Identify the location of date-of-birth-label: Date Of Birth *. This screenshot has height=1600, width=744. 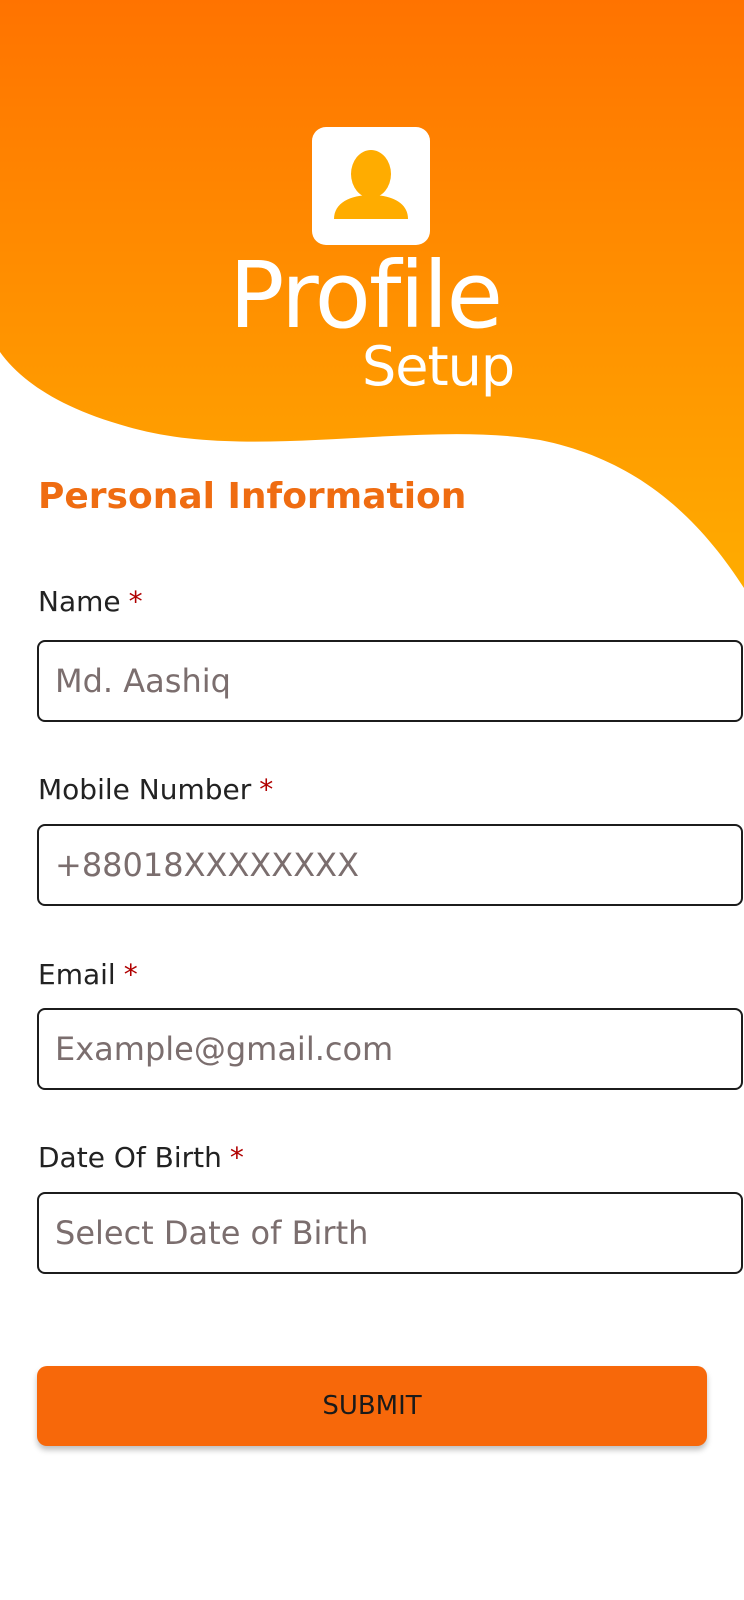
(141, 1158).